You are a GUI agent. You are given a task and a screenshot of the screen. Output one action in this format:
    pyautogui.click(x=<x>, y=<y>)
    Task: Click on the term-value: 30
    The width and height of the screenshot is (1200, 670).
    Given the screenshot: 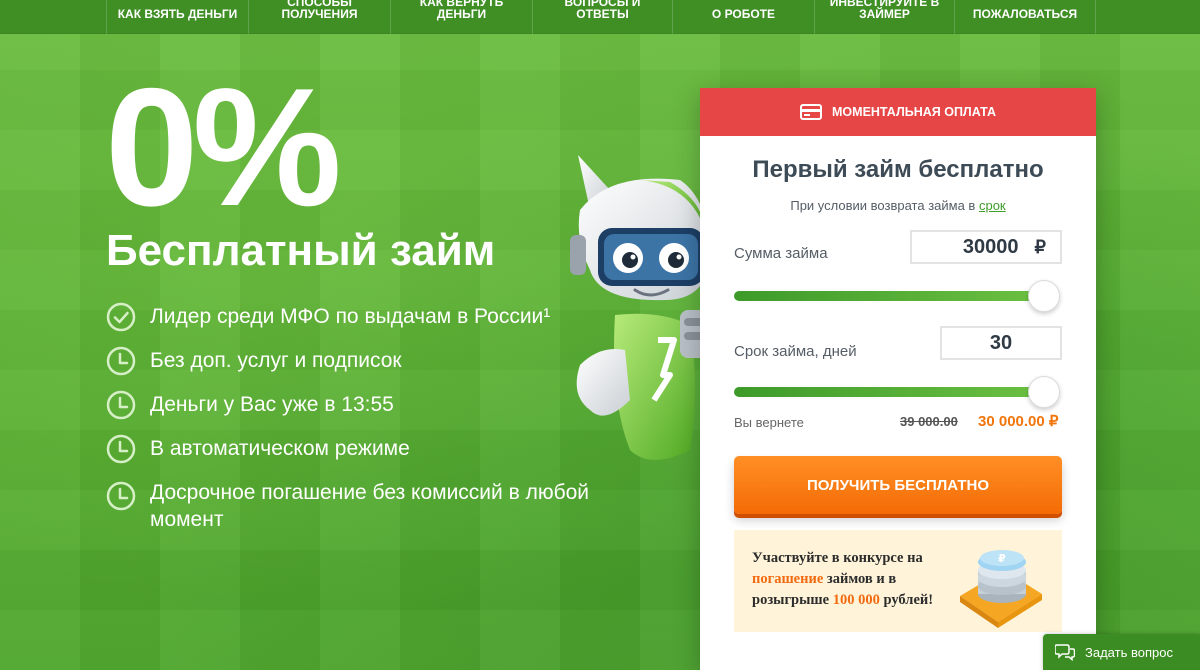 What is the action you would take?
    pyautogui.click(x=1001, y=342)
    